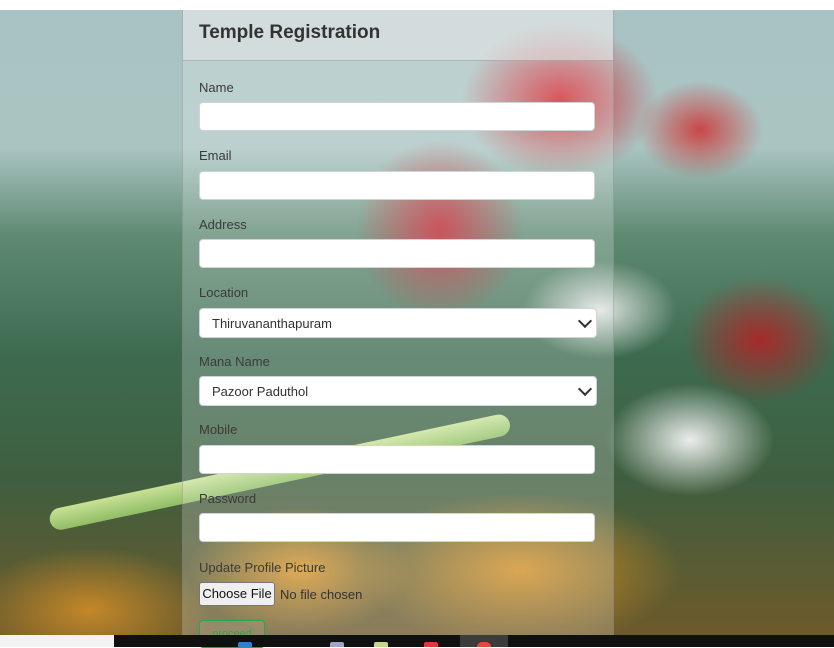 The height and width of the screenshot is (648, 834). What do you see at coordinates (234, 361) in the screenshot?
I see `mana-name-label: Mana Name` at bounding box center [234, 361].